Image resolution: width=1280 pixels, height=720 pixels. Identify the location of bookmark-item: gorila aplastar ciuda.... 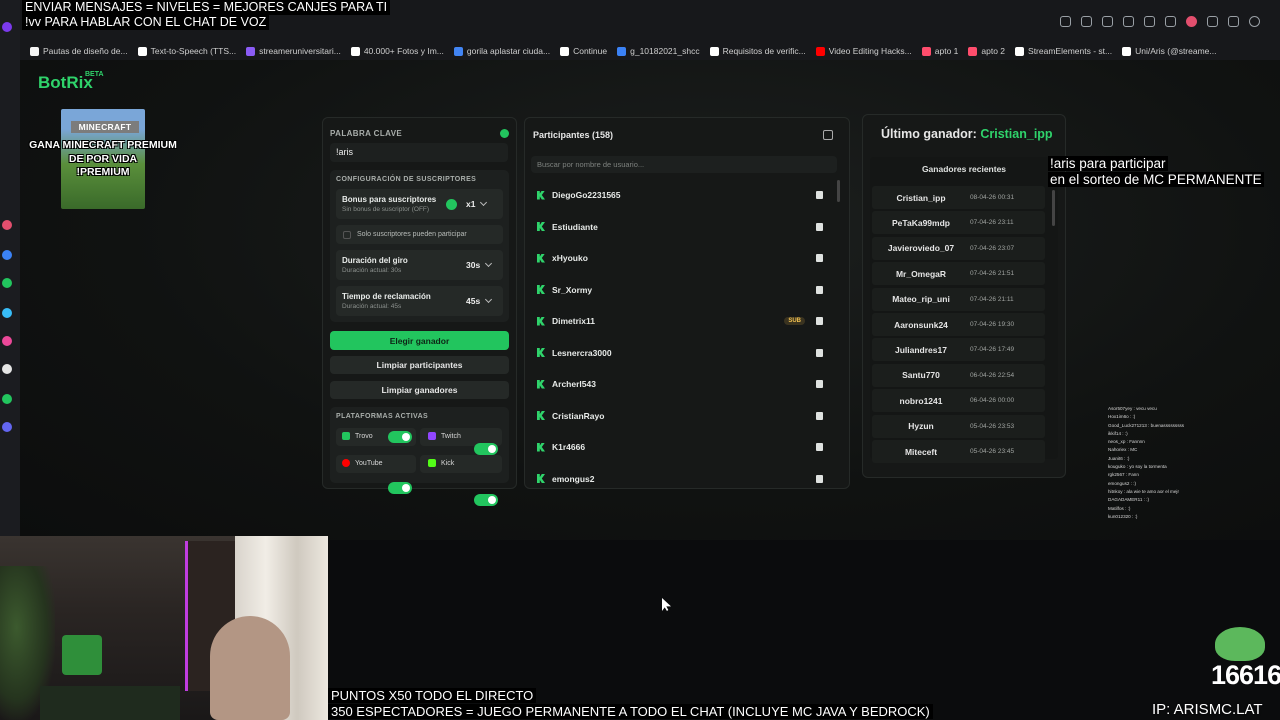
(501, 51).